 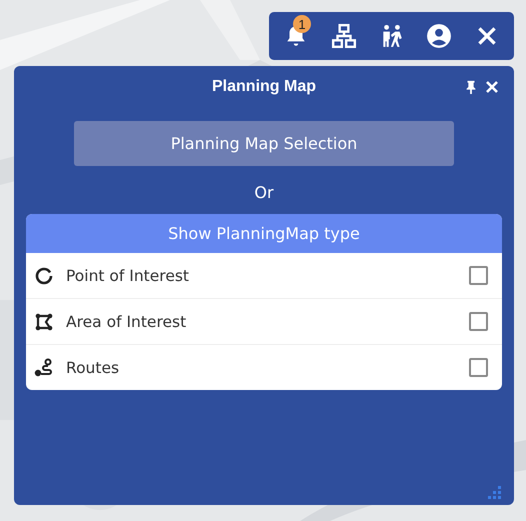 I want to click on planning-map-selection-button: Planning Map Selection, so click(x=264, y=143).